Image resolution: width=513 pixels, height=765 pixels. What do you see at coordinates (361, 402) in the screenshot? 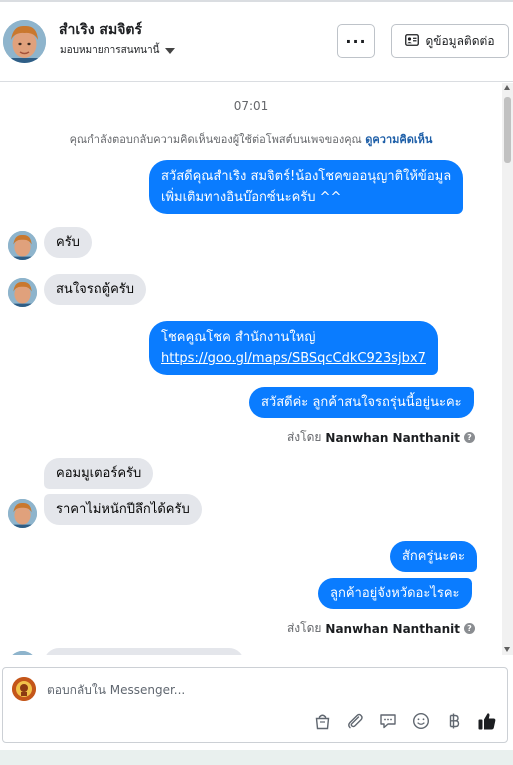
I see `message-bubble-outgoing: สวัสดีค่ะ ลูกค้าสนใจรถรุ่นนี้อยู่นะคะ` at bounding box center [361, 402].